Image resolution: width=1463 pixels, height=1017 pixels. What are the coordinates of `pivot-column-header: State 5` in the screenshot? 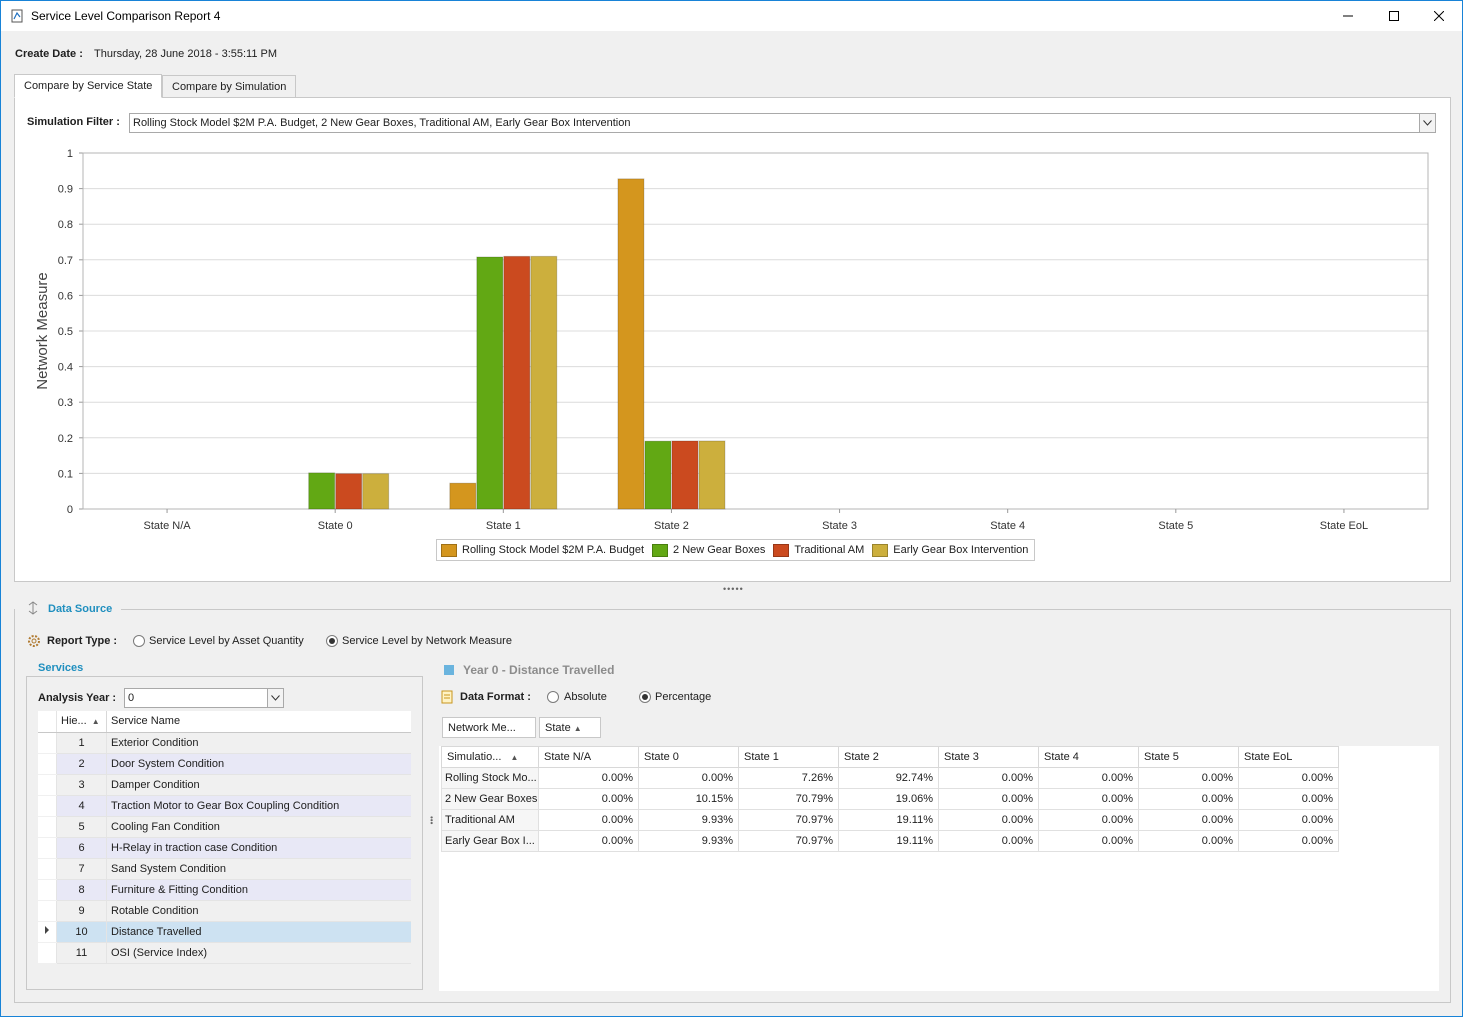 It's located at (1188, 757).